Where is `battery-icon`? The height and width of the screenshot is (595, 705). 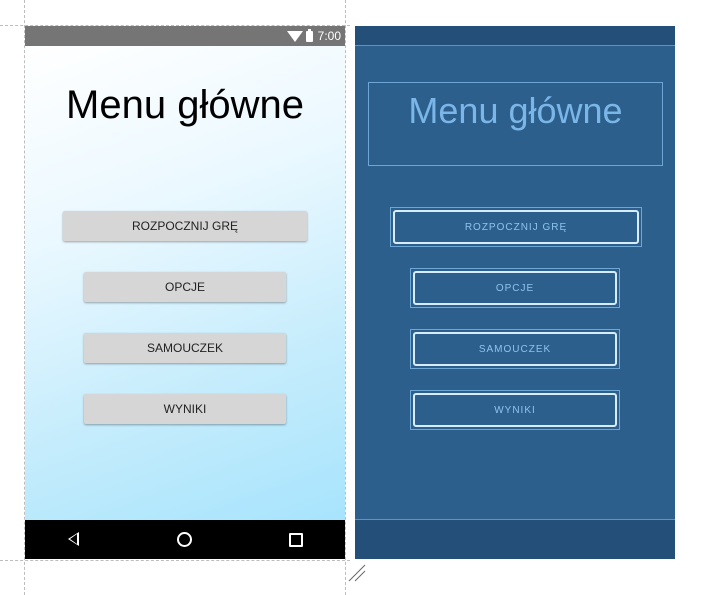 battery-icon is located at coordinates (309, 35).